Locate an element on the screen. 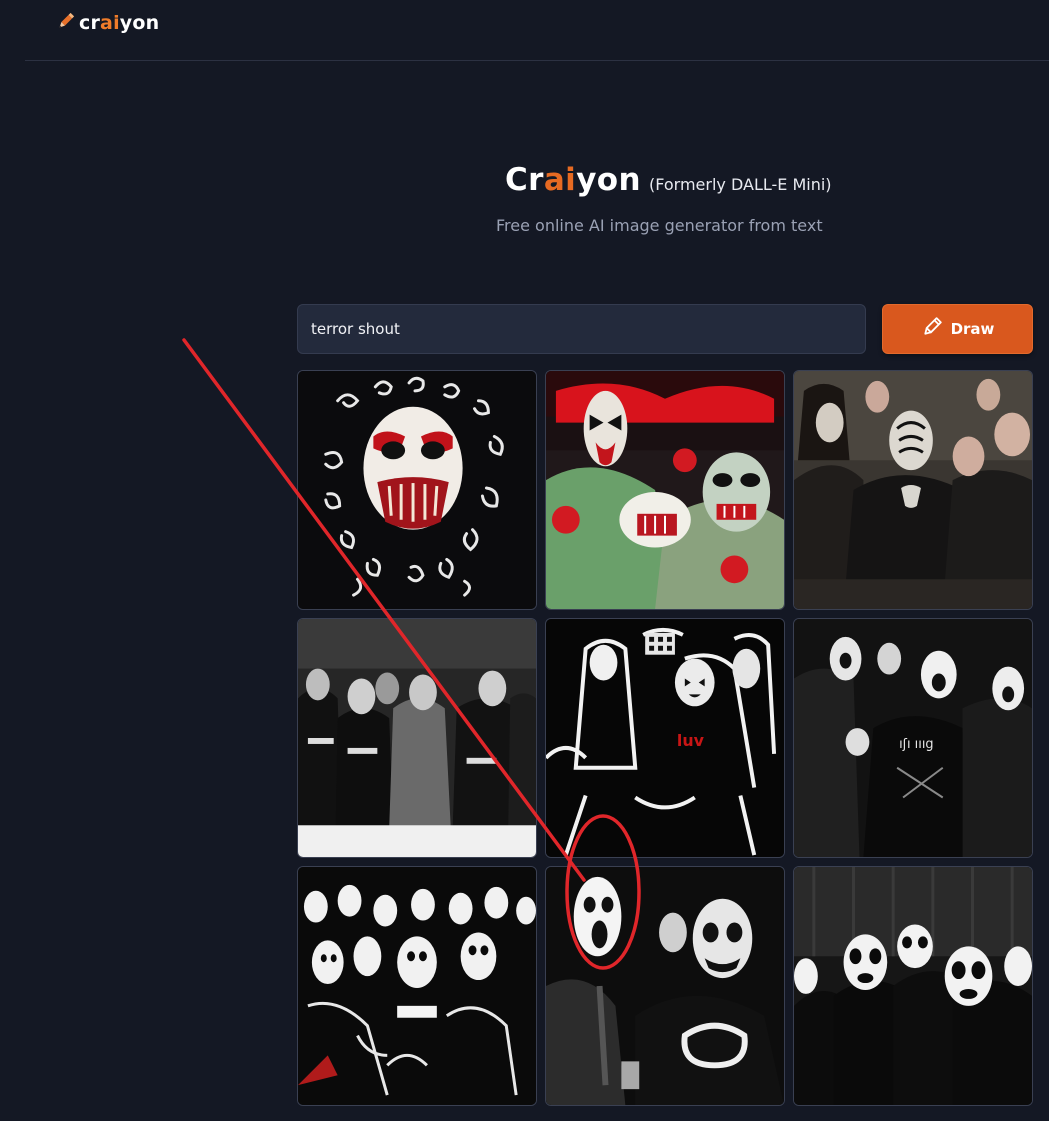 This screenshot has height=1121, width=1049. shirt-text: ıʃı ıııց is located at coordinates (916, 744).